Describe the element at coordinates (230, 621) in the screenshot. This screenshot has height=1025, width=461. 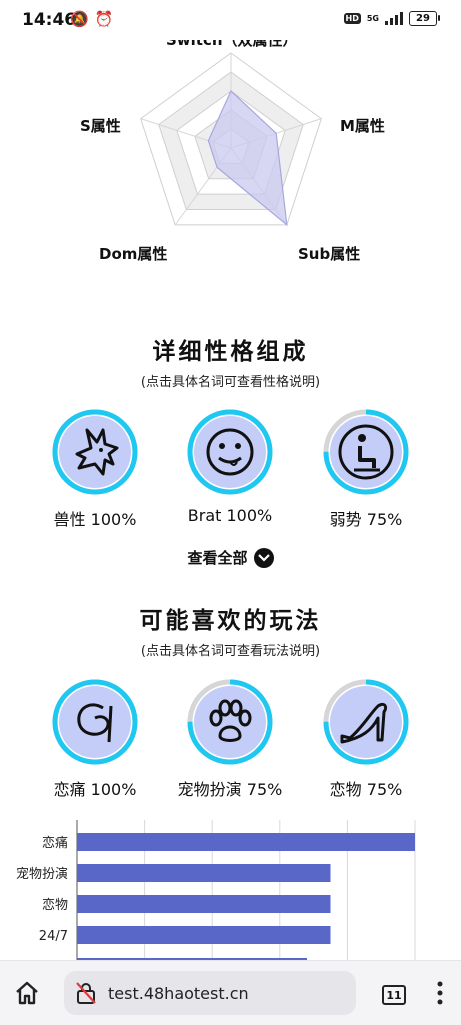
I see `play-styles-title: 可能喜欢的玩法` at that location.